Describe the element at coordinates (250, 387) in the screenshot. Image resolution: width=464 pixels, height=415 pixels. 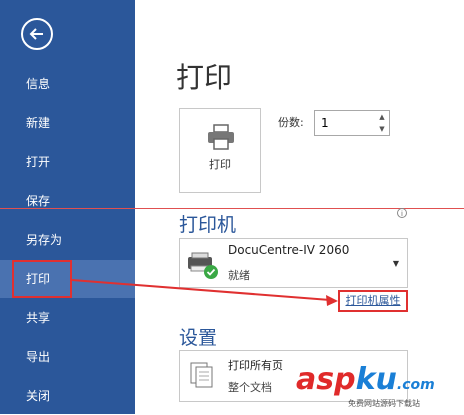
I see `setting-subtitle: 整个文档` at that location.